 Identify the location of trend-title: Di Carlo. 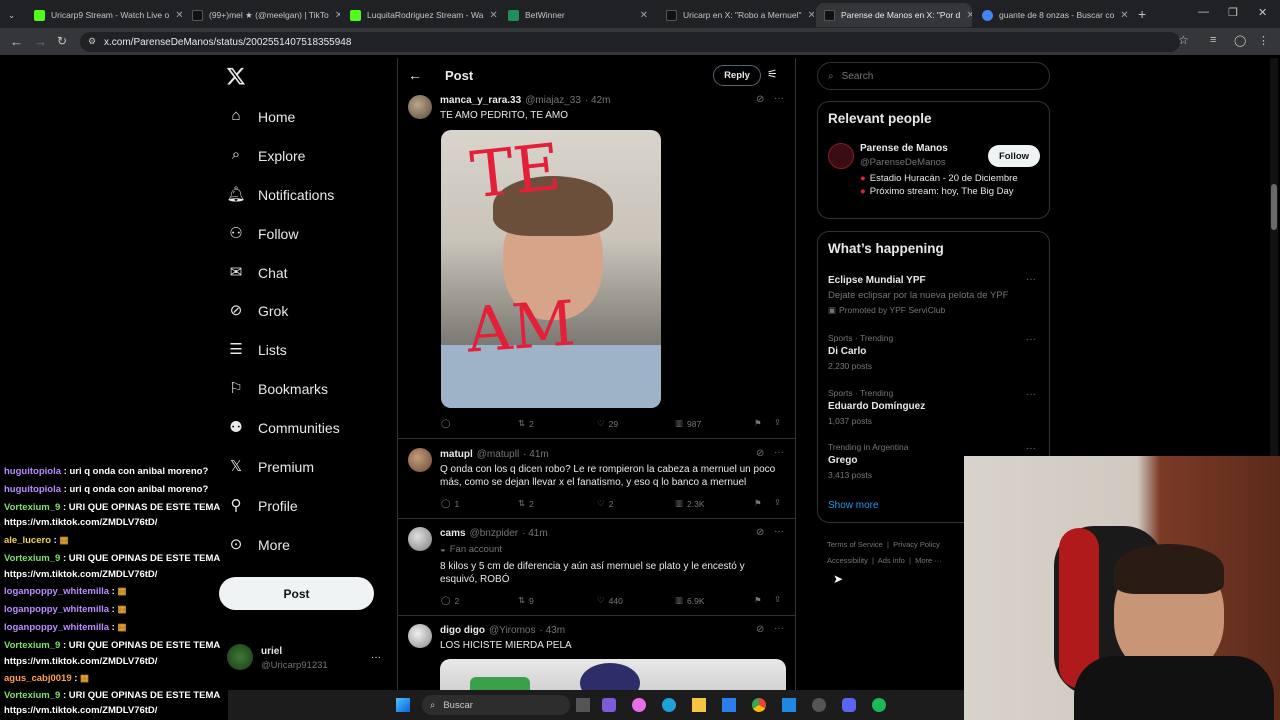
(847, 351).